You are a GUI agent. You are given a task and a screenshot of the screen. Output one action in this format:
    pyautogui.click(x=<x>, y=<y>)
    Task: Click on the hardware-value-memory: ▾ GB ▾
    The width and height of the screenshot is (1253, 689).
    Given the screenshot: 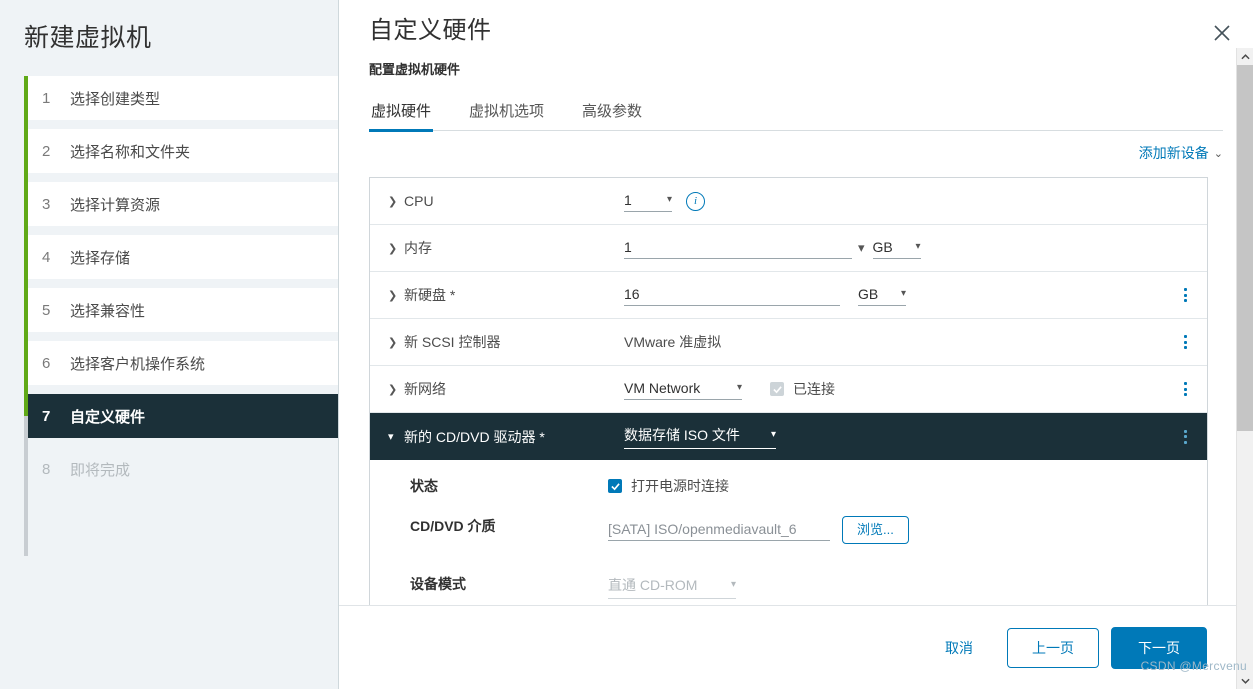 What is the action you would take?
    pyautogui.click(x=915, y=248)
    